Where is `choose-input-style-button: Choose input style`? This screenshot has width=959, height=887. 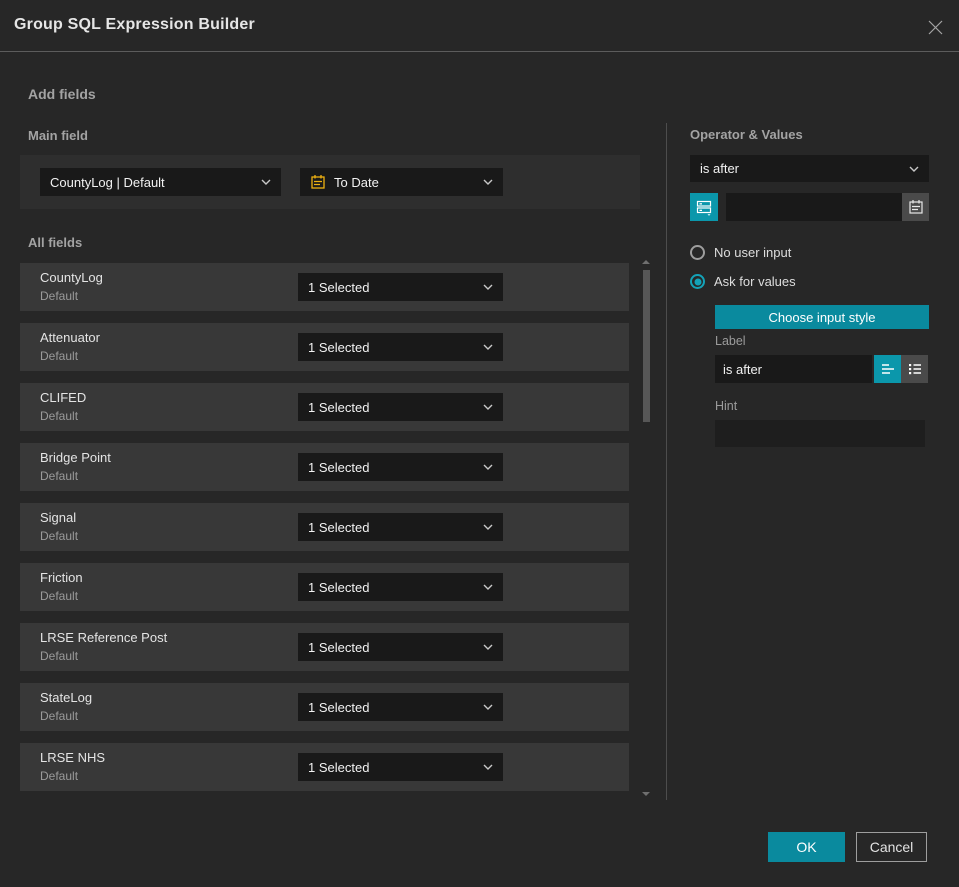 choose-input-style-button: Choose input style is located at coordinates (822, 317).